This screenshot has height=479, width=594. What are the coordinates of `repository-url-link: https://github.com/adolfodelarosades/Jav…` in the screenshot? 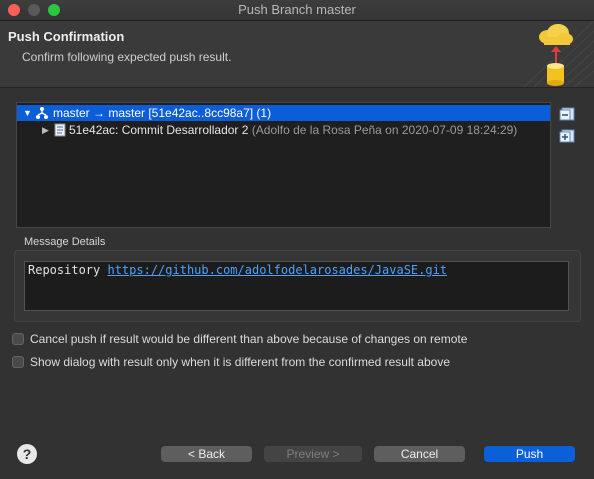 It's located at (277, 270).